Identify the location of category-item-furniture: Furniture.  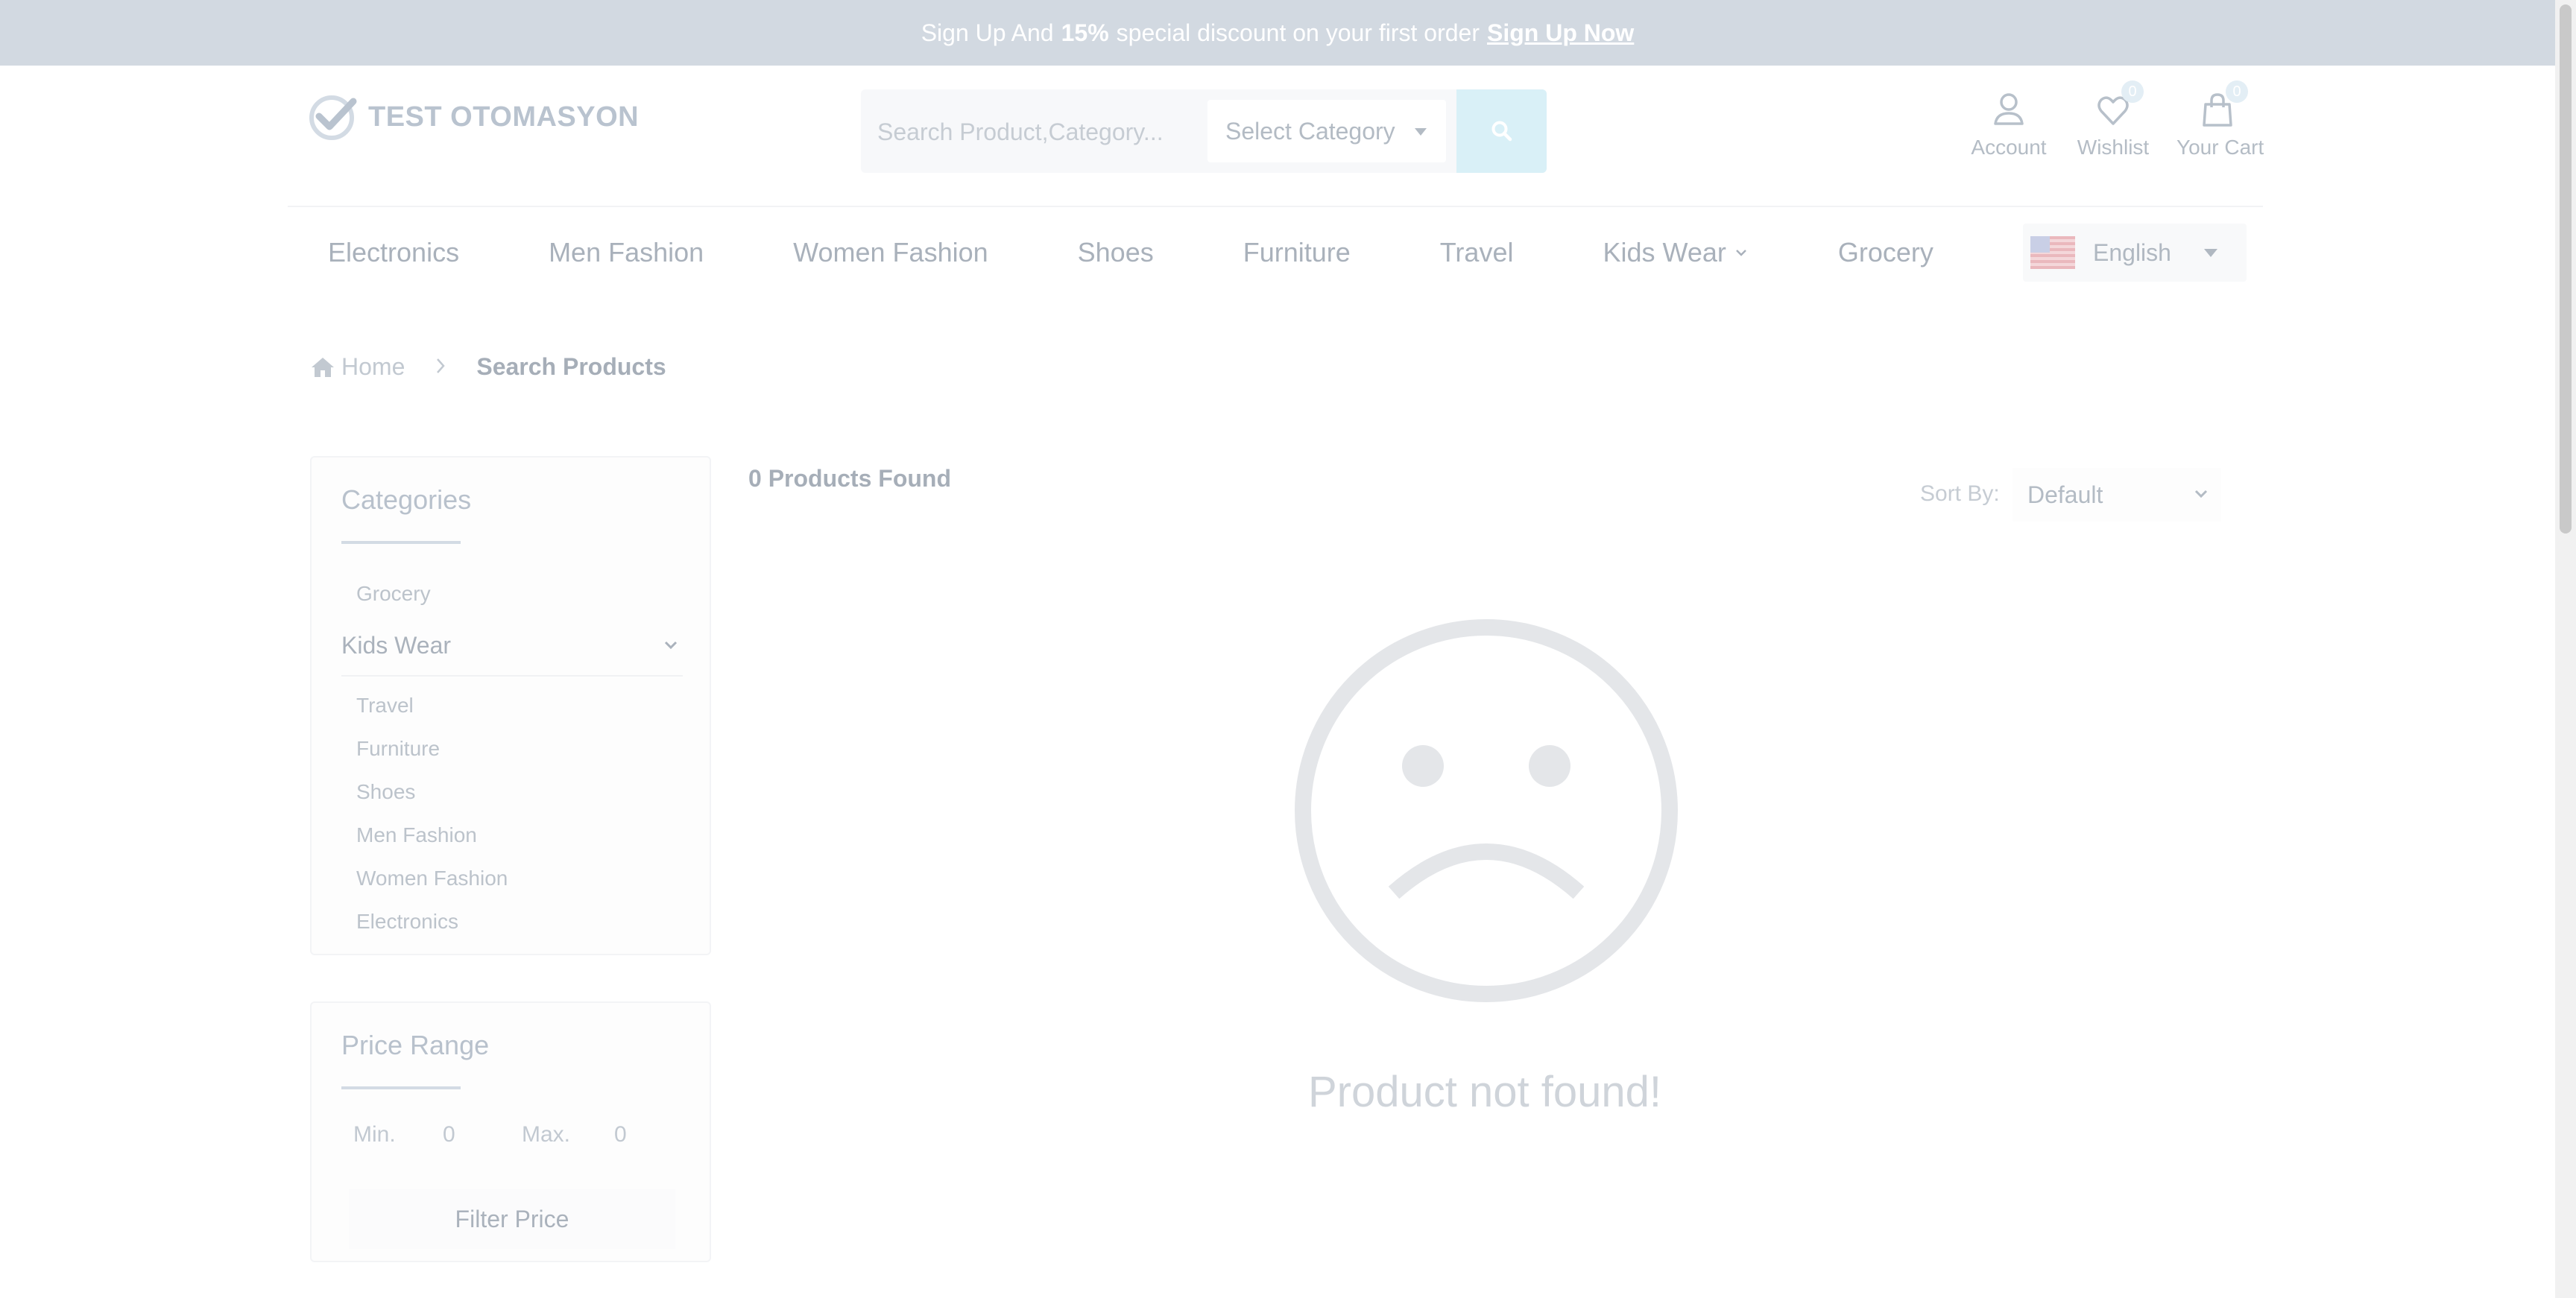
(512, 748).